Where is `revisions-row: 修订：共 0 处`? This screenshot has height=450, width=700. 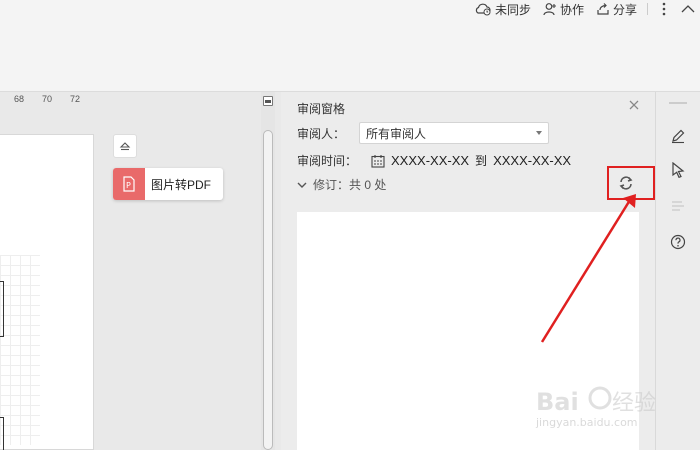 revisions-row: 修订：共 0 处 is located at coordinates (341, 184).